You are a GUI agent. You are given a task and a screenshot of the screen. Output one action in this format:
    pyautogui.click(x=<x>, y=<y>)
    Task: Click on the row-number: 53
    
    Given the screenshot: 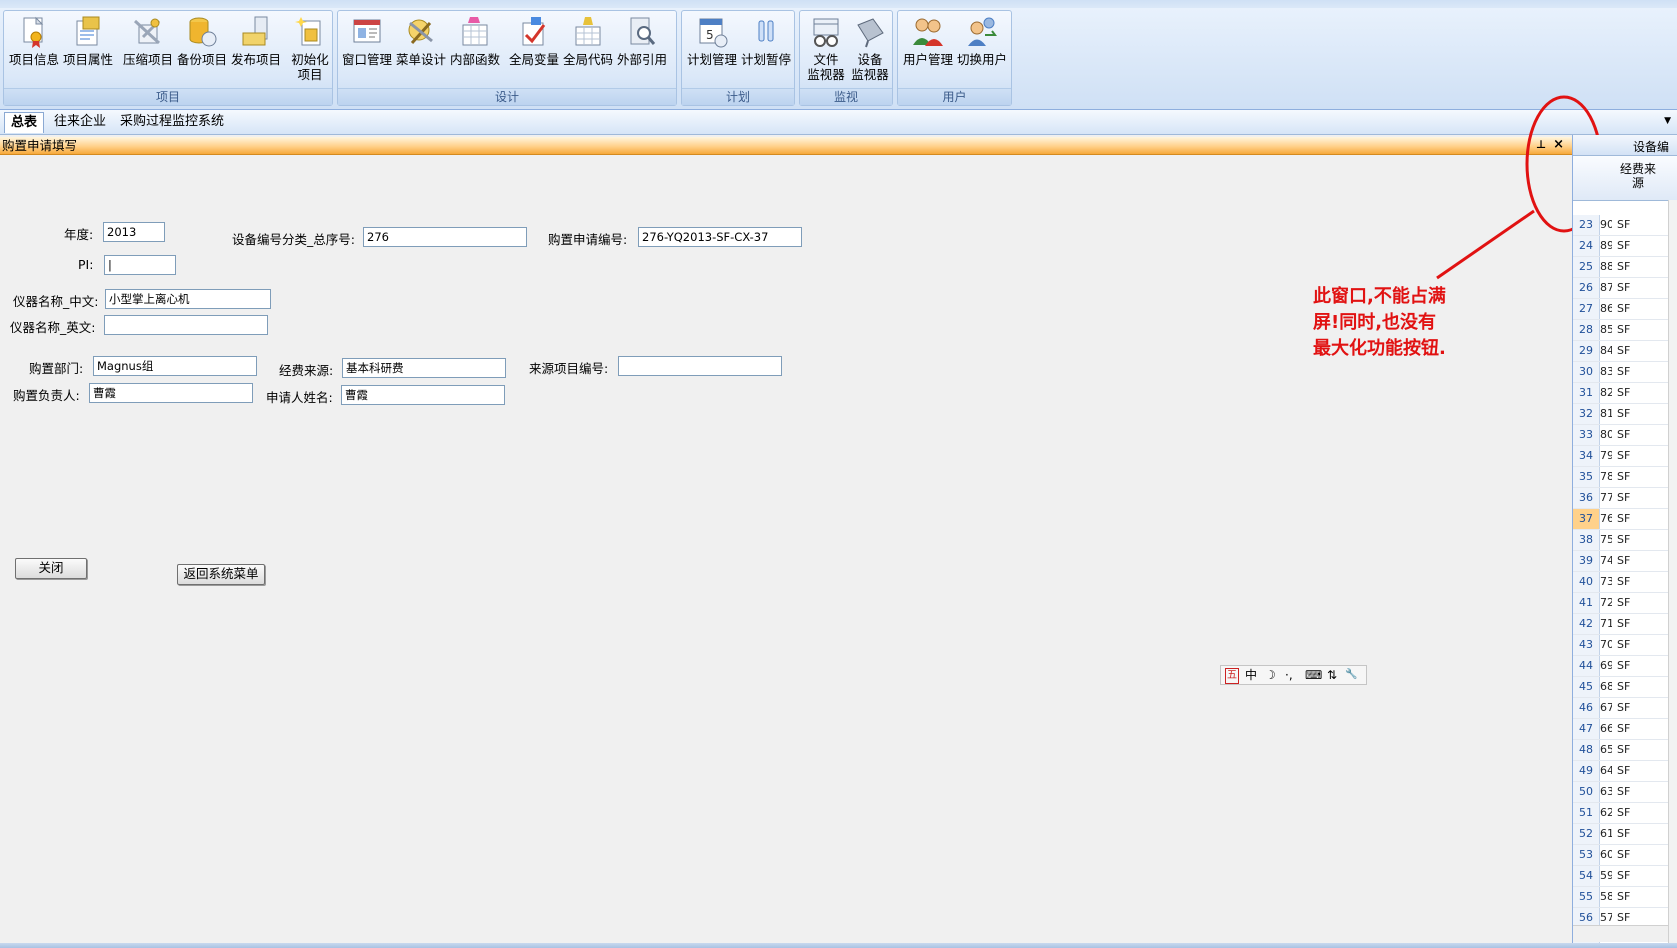 What is the action you would take?
    pyautogui.click(x=1586, y=855)
    